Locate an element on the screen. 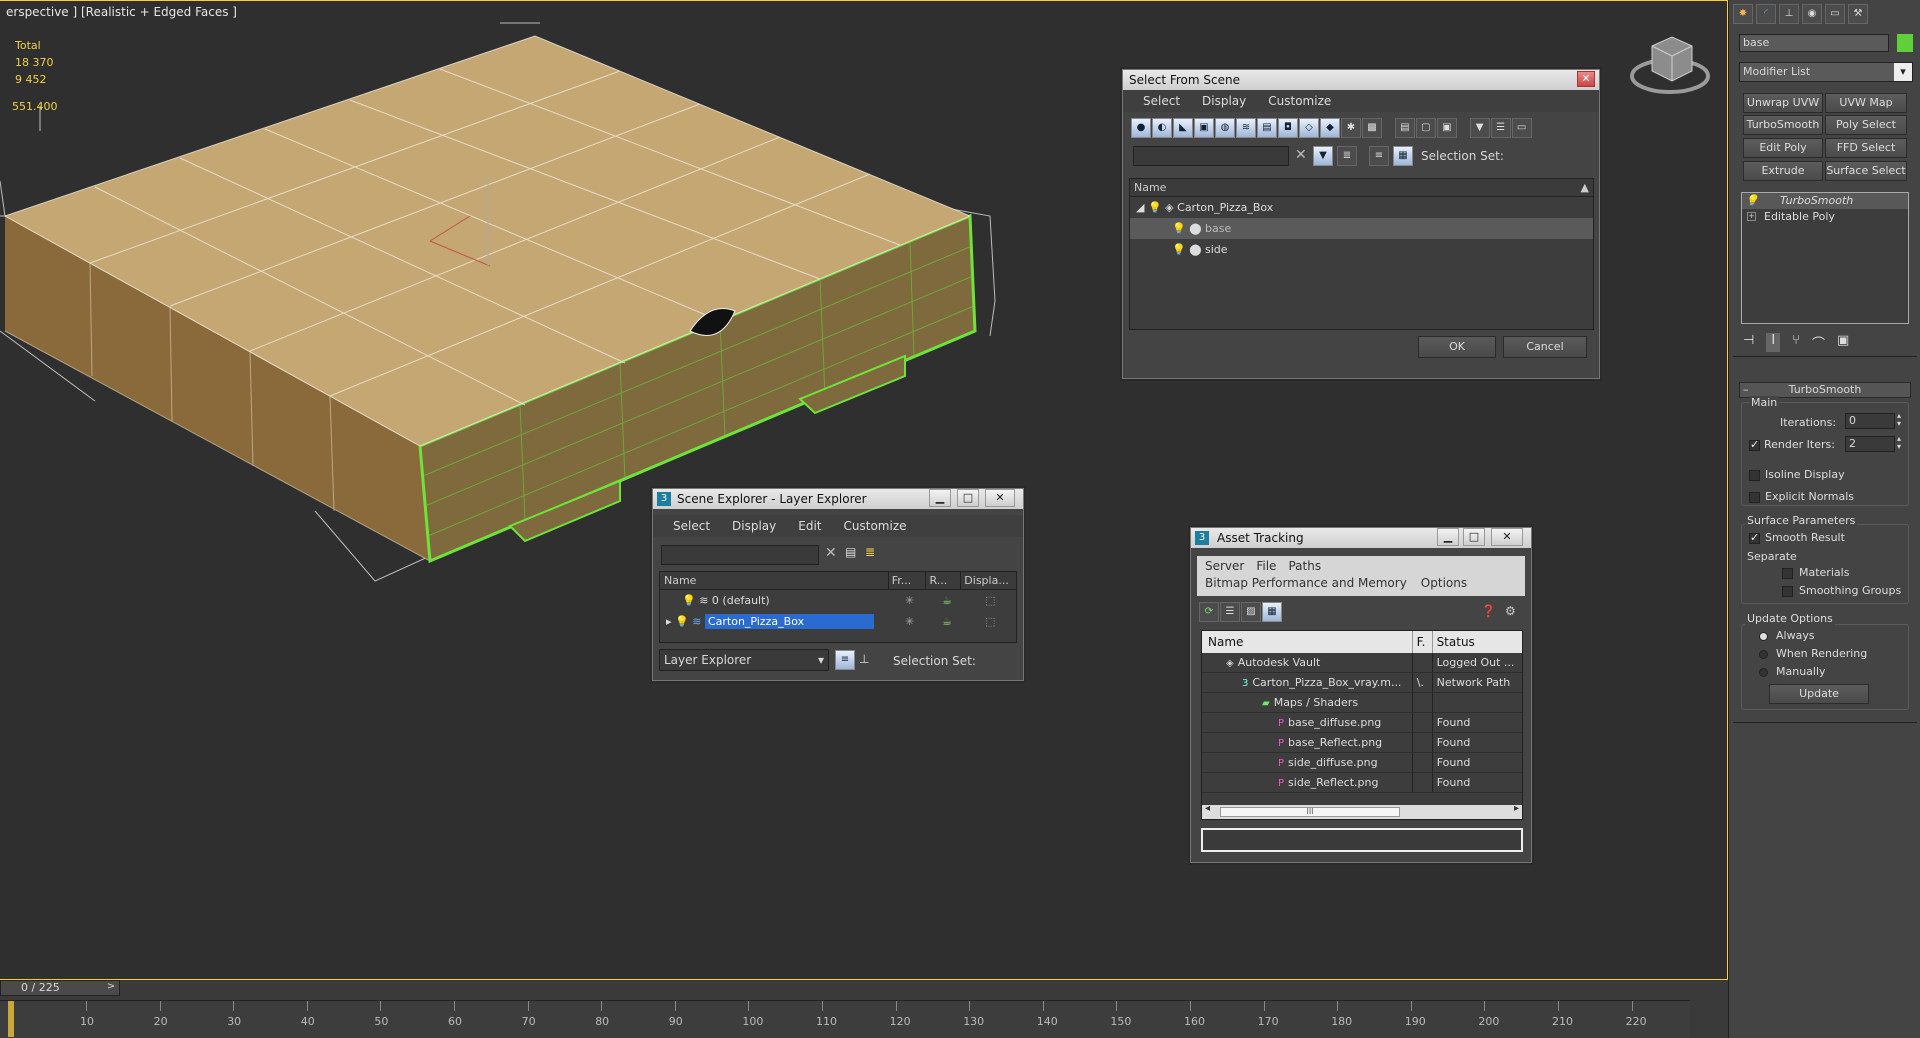 This screenshot has height=1038, width=1920. filter-hidden-icon: ▩ is located at coordinates (1372, 128).